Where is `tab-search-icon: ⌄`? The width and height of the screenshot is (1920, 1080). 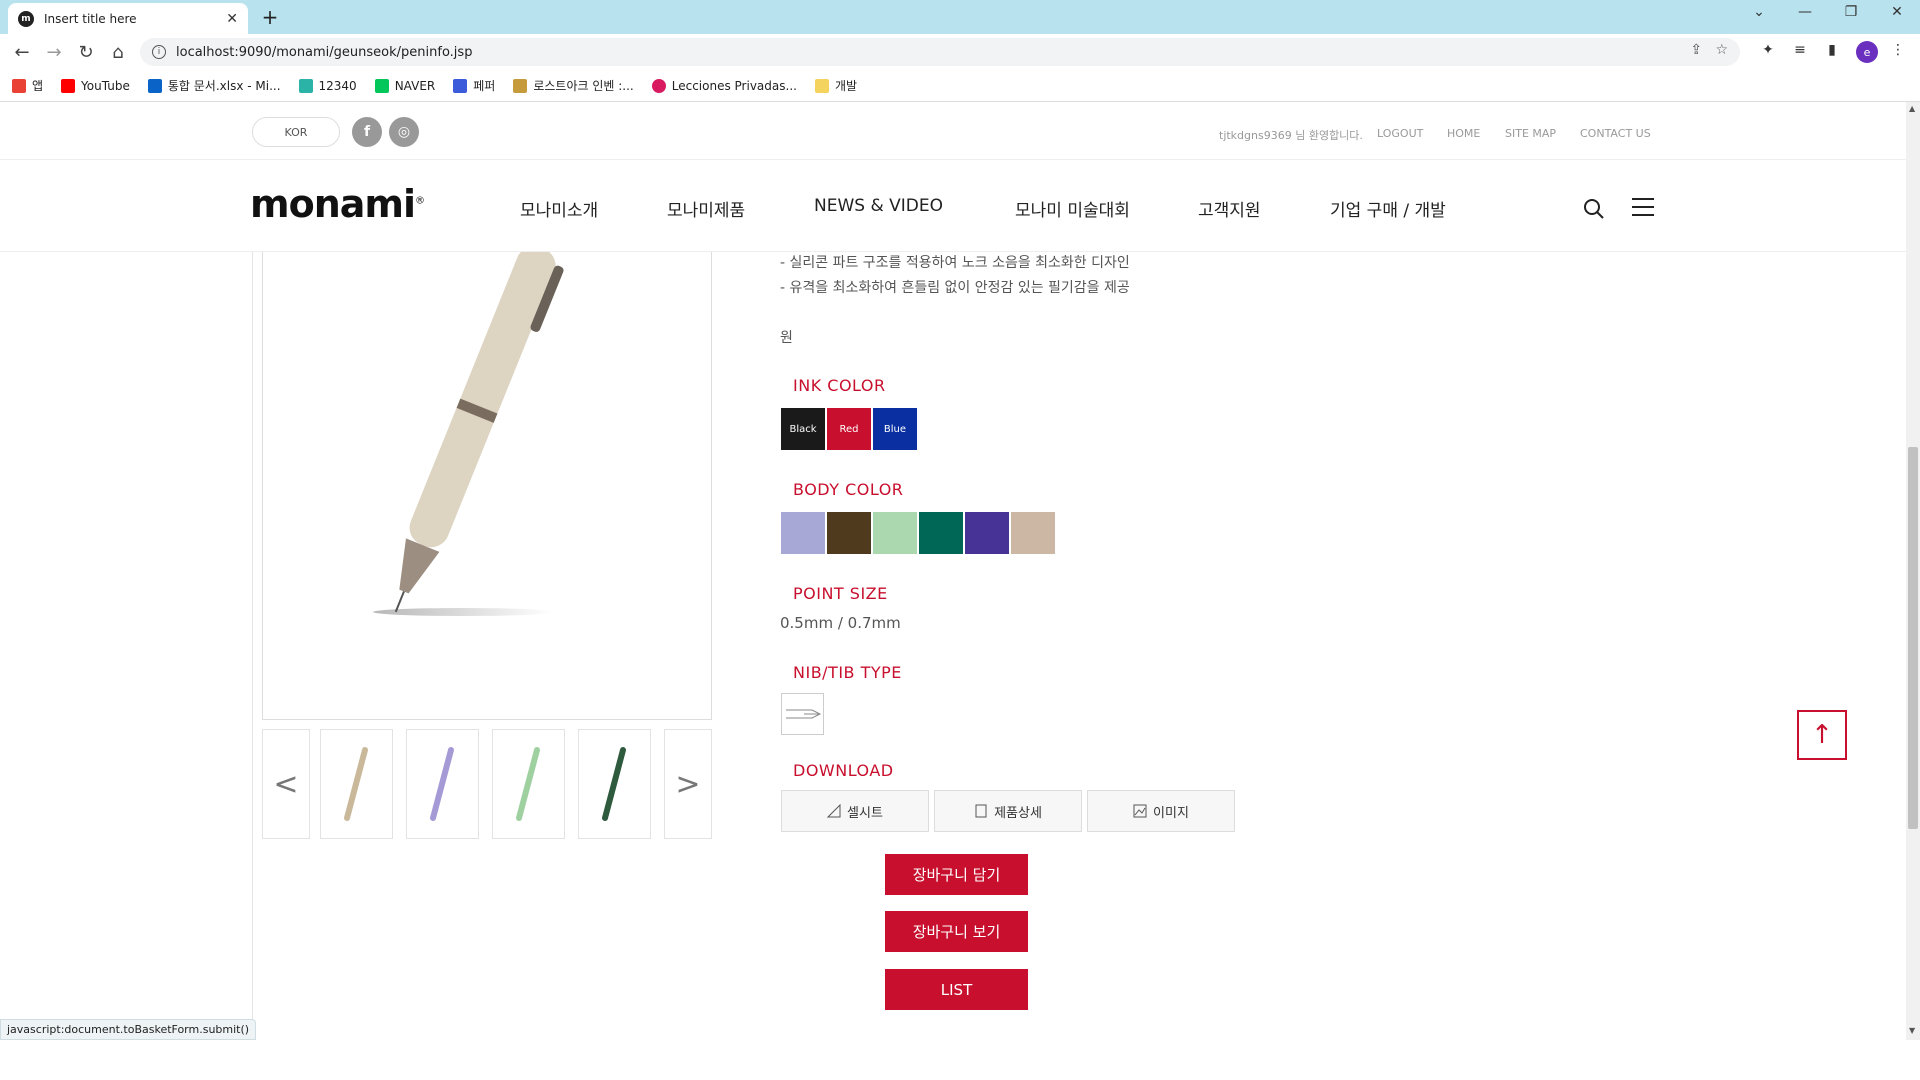
tab-search-icon: ⌄ is located at coordinates (1759, 12).